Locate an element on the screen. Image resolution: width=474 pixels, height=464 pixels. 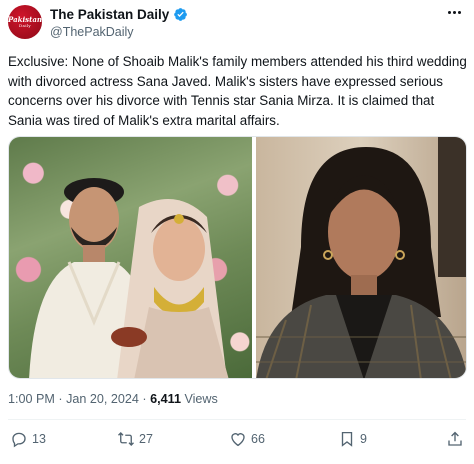
more-options-icon is located at coordinates (454, 12).